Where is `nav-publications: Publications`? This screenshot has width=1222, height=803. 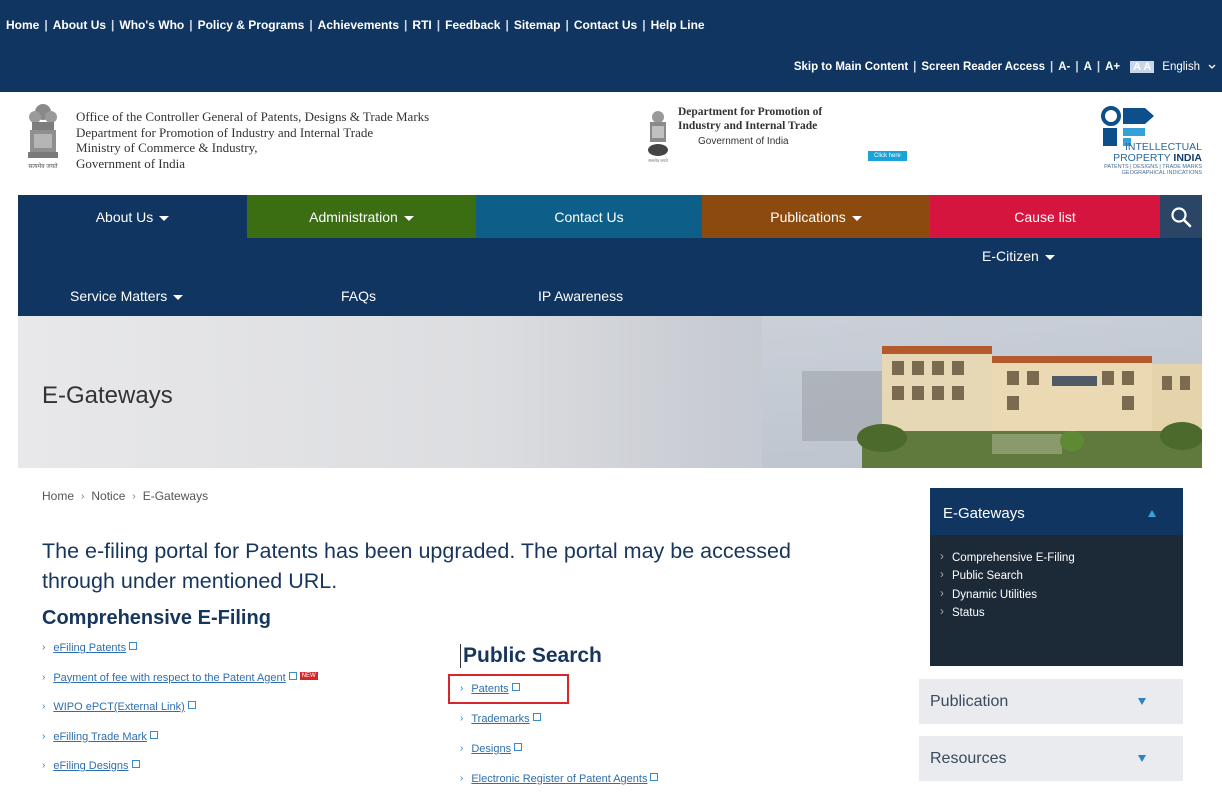
nav-publications: Publications is located at coordinates (816, 216).